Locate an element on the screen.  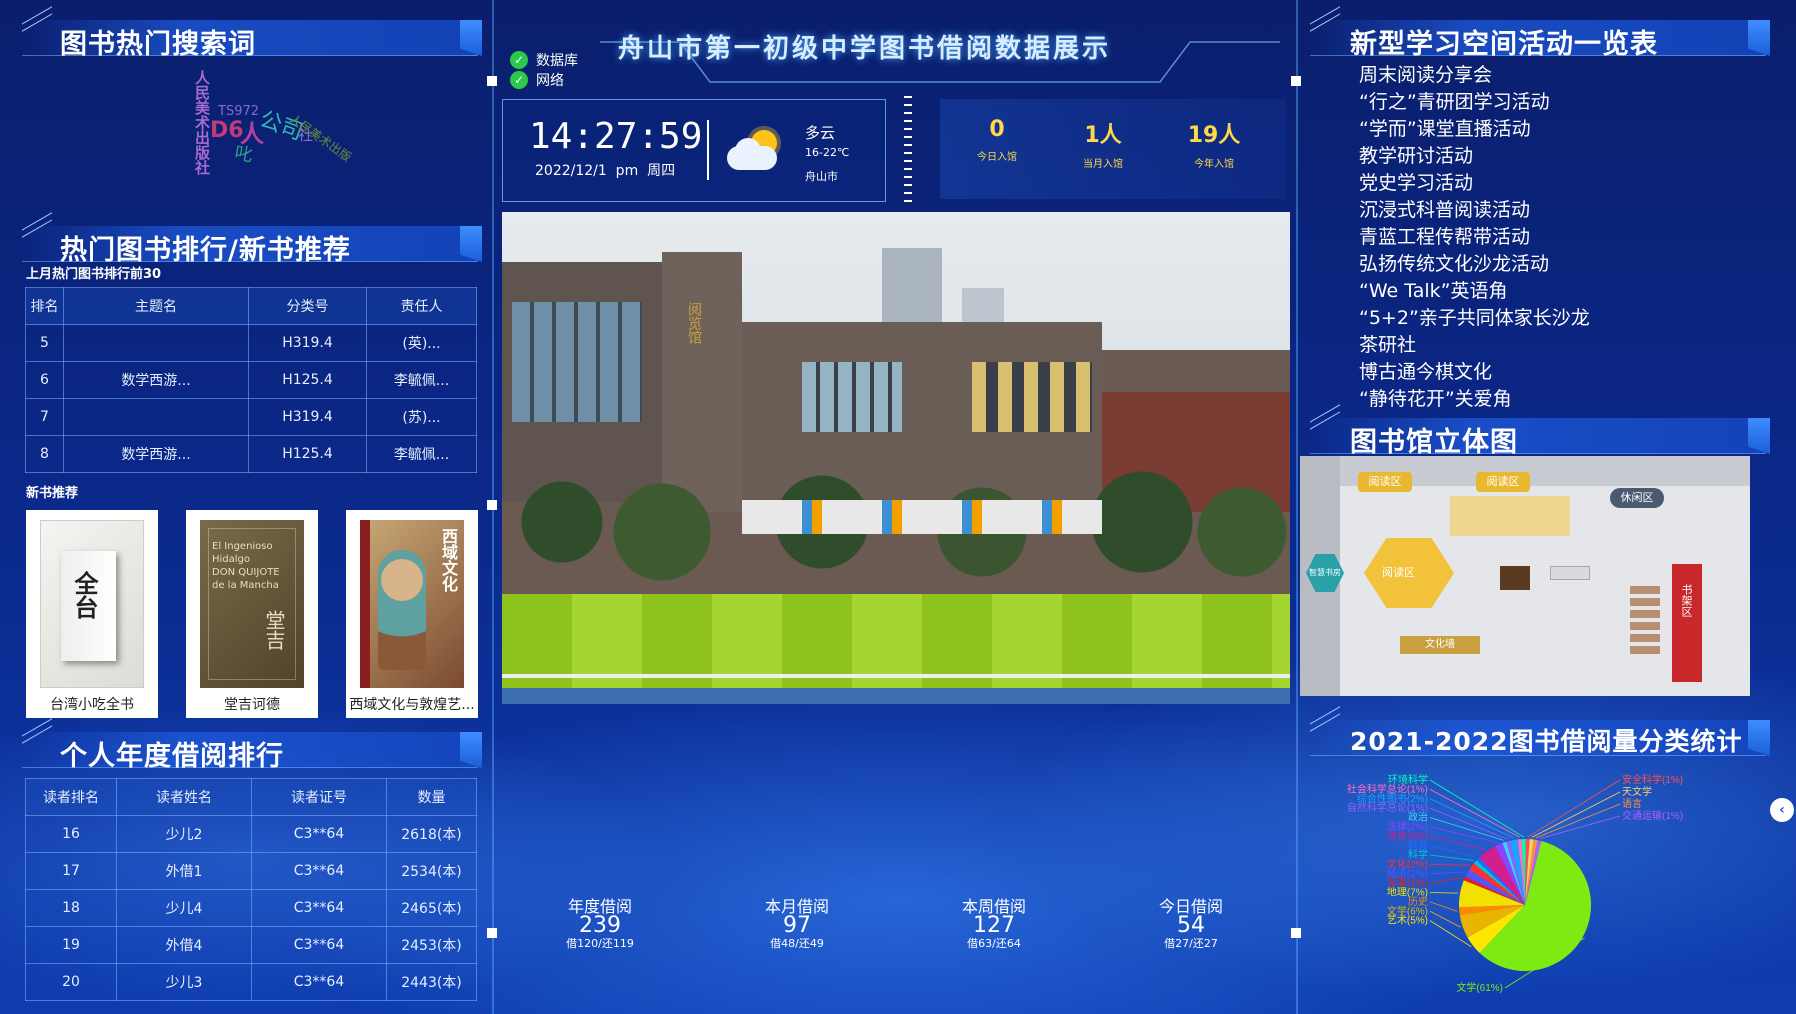
cell: 17 is located at coordinates (71, 871).